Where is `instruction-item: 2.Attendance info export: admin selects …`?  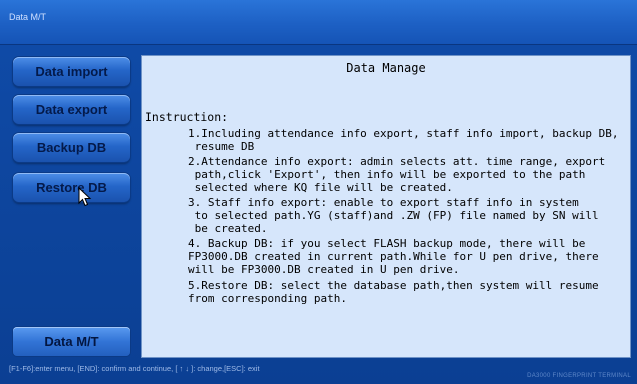 instruction-item: 2.Attendance info export: admin selects … is located at coordinates (397, 174).